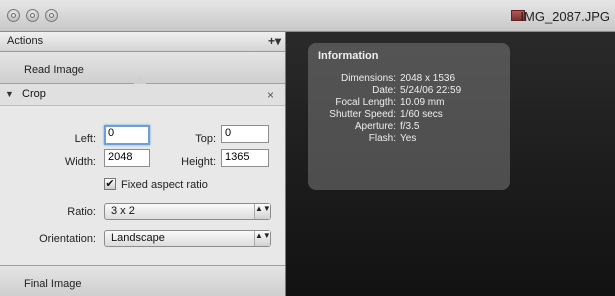  Describe the element at coordinates (13, 15) in the screenshot. I see `close-window-icon` at that location.